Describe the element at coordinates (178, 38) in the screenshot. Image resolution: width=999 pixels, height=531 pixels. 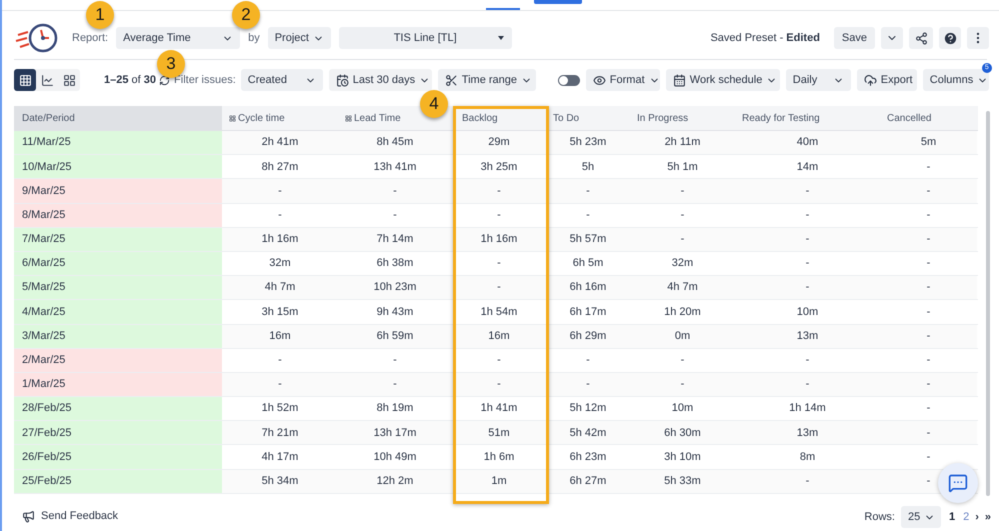
I see `report-select: Average Time` at that location.